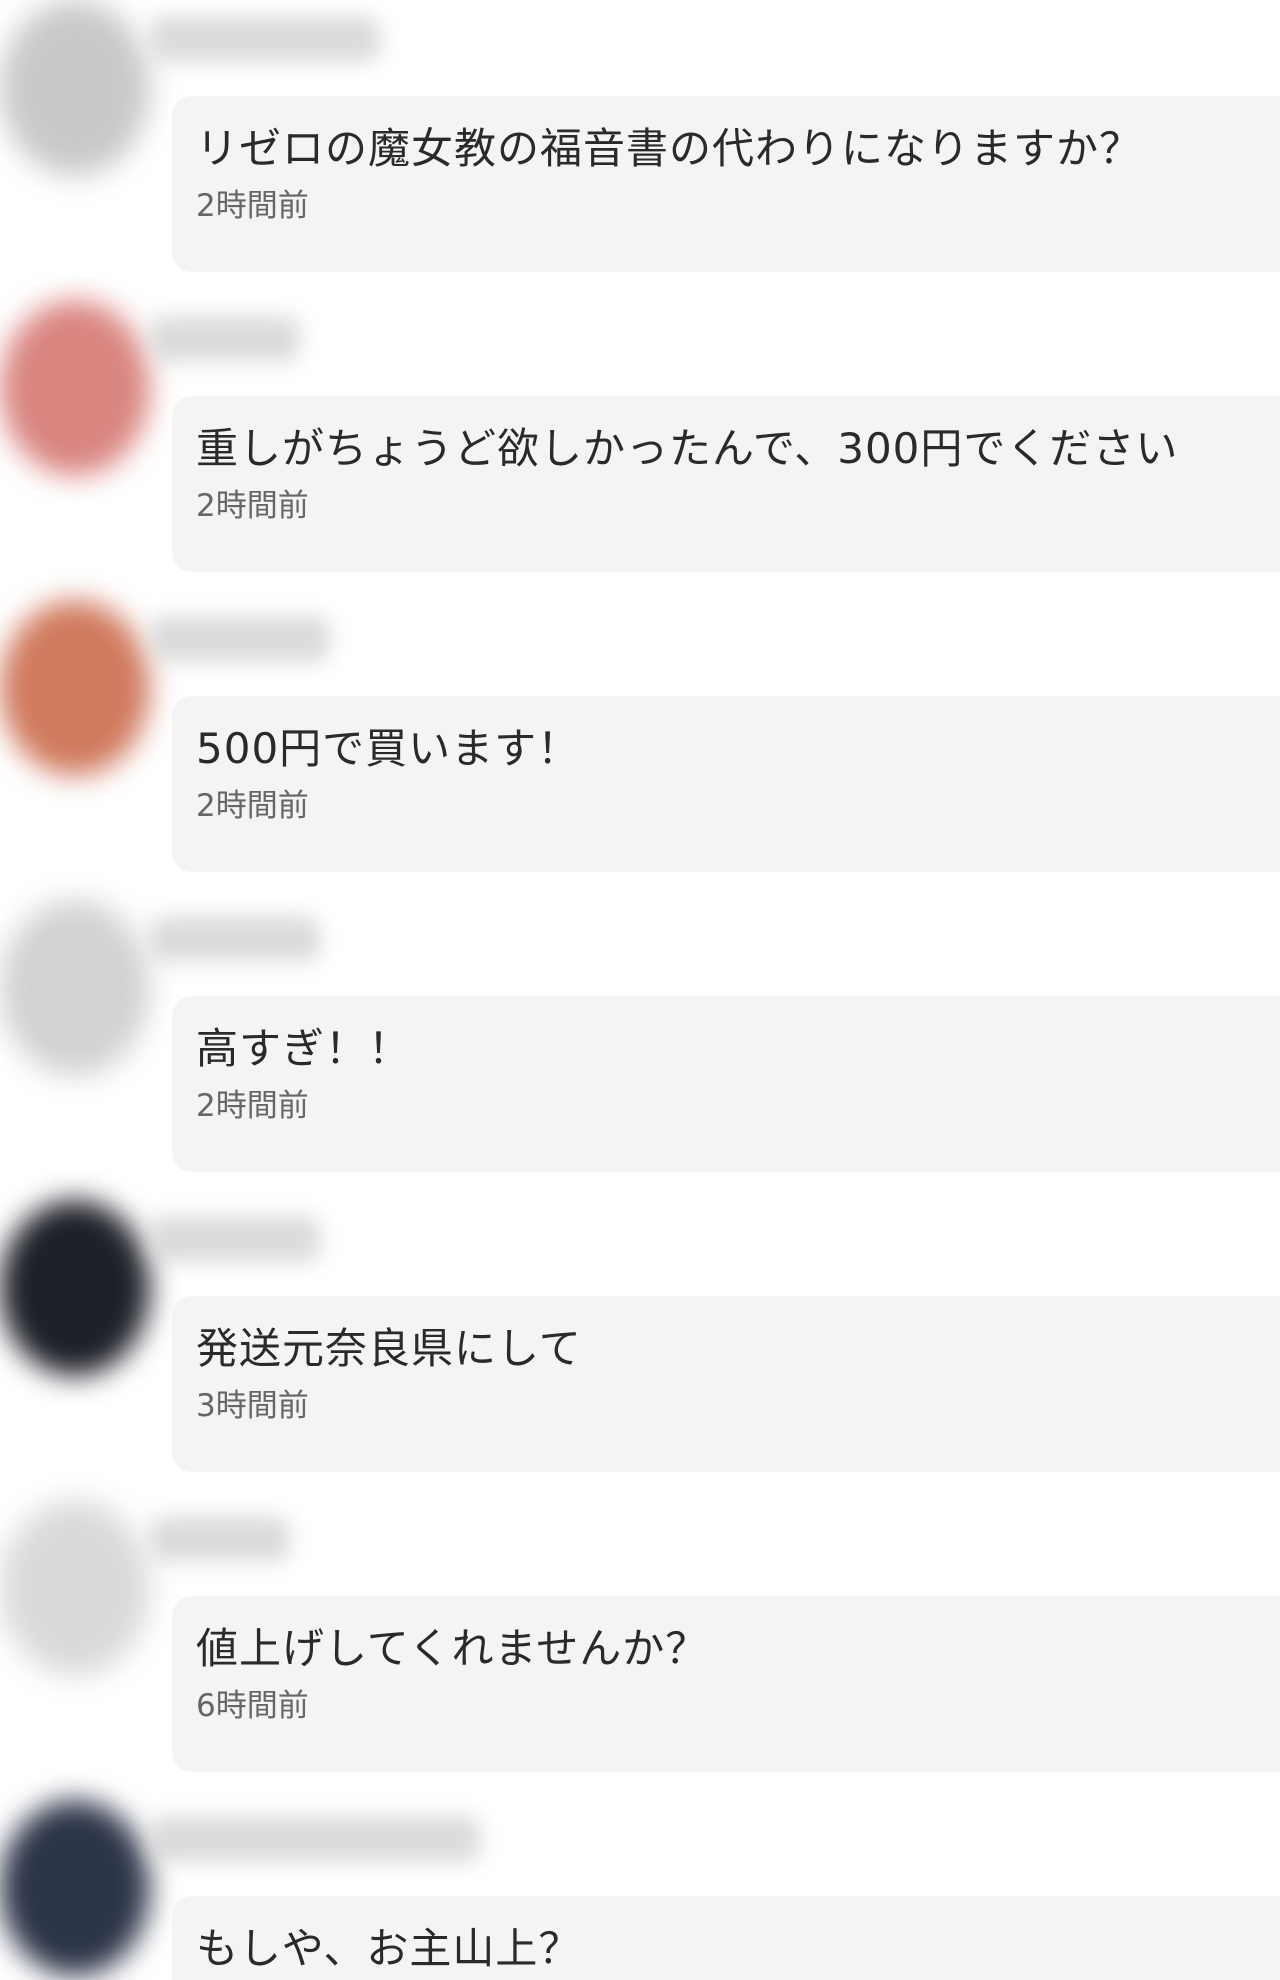 The height and width of the screenshot is (1980, 1280). What do you see at coordinates (726, 1384) in the screenshot?
I see `comment-bubble: 発送元奈良県にして 3時間前` at bounding box center [726, 1384].